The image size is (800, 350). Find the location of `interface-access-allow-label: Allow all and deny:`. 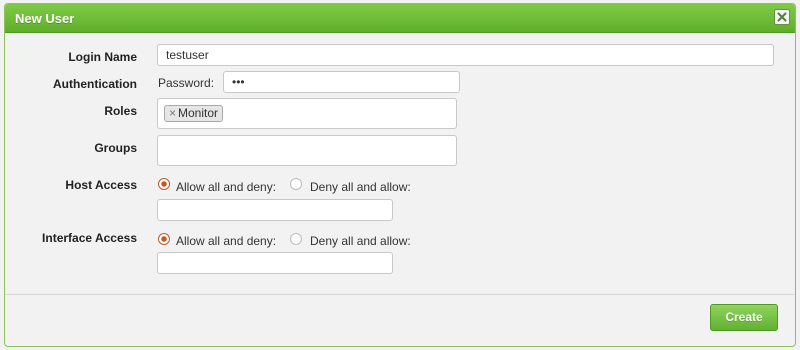

interface-access-allow-label: Allow all and deny: is located at coordinates (226, 241).